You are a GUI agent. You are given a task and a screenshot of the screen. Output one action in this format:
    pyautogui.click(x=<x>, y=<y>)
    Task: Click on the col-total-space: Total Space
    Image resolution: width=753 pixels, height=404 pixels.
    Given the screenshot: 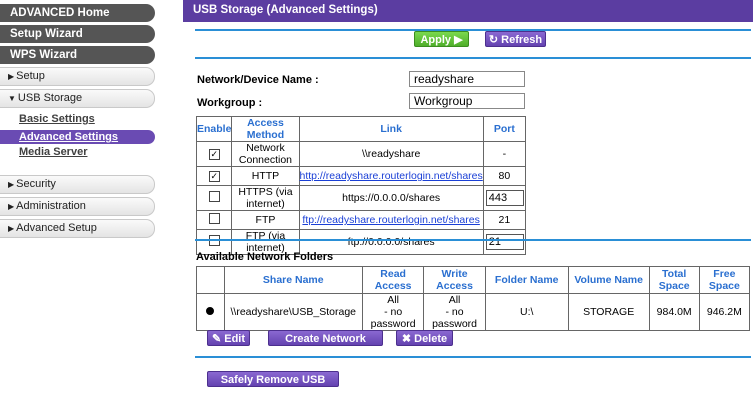 What is the action you would take?
    pyautogui.click(x=674, y=280)
    